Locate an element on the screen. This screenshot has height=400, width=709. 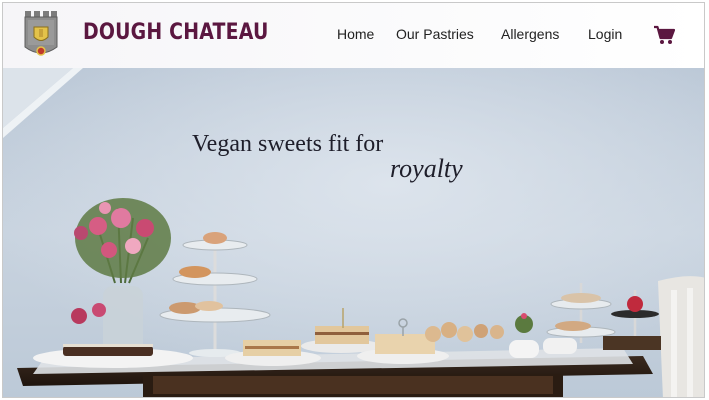
nav-our-pastries: Our Pastries is located at coordinates (435, 34).